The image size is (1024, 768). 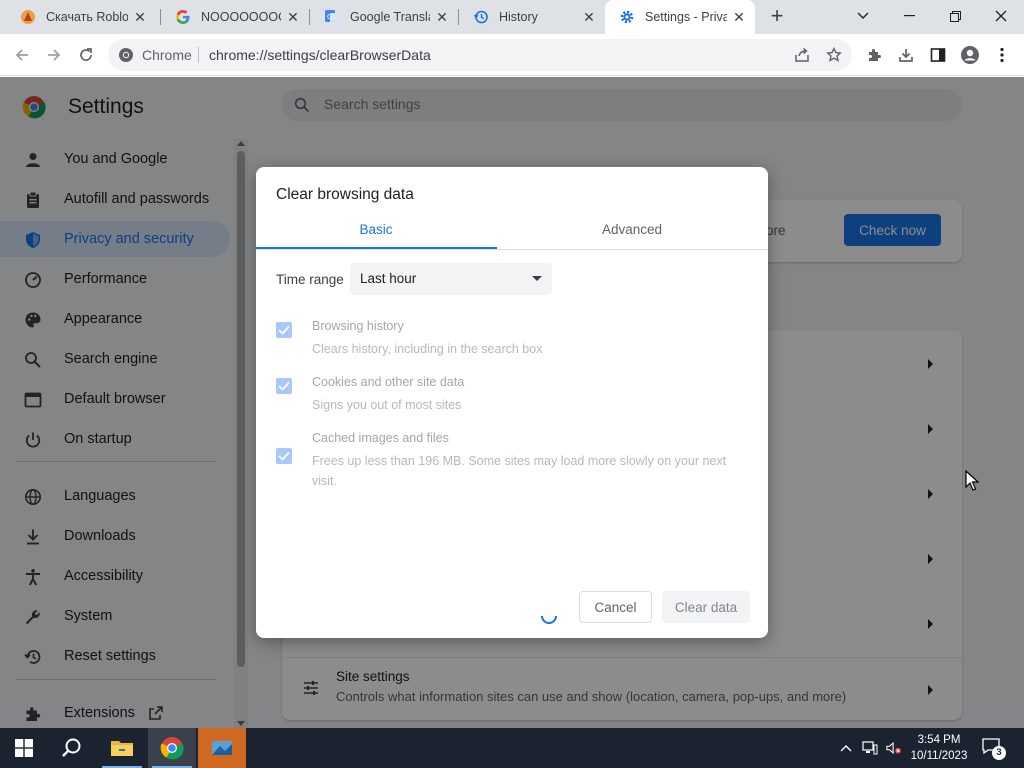 What do you see at coordinates (451, 279) in the screenshot?
I see `time-range-select: Last hour` at bounding box center [451, 279].